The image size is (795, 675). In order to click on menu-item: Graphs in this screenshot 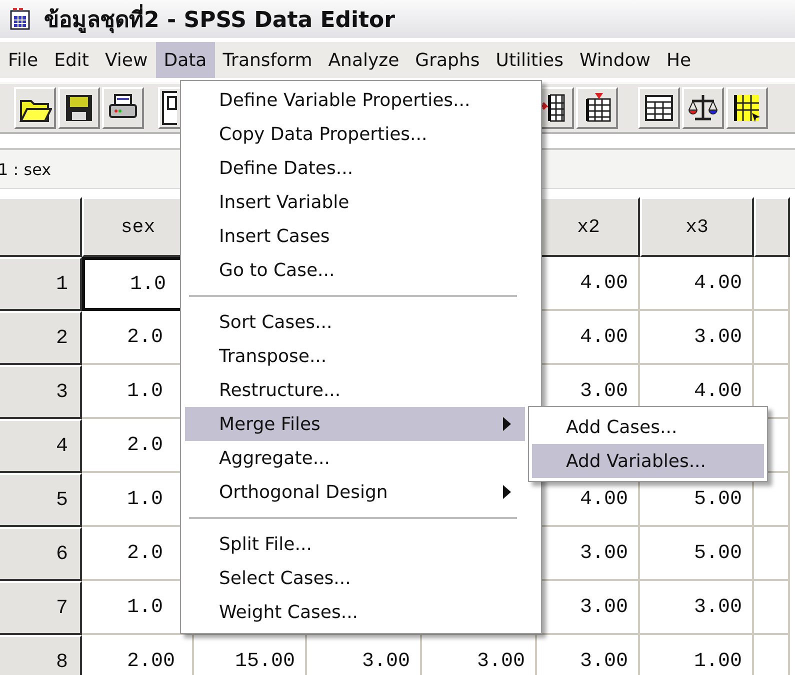, I will do `click(447, 60)`.